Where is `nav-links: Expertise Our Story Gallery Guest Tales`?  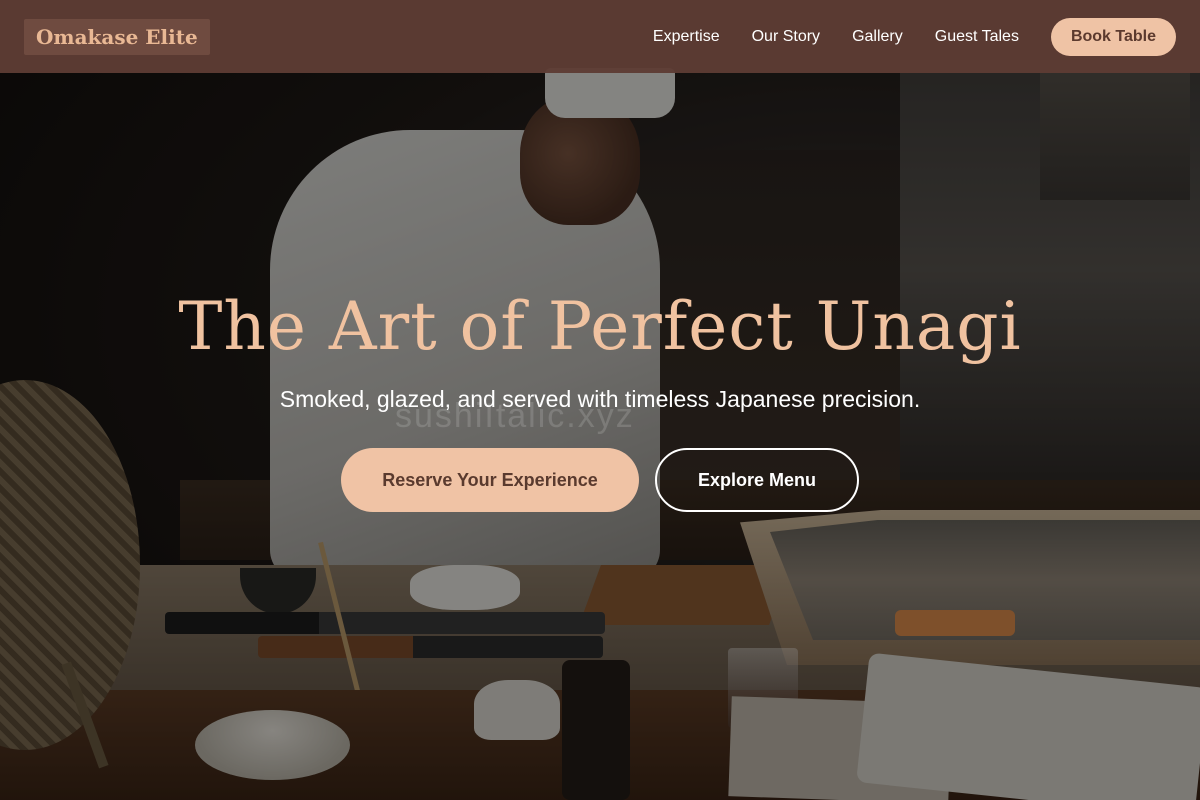 nav-links: Expertise Our Story Gallery Guest Tales is located at coordinates (836, 37).